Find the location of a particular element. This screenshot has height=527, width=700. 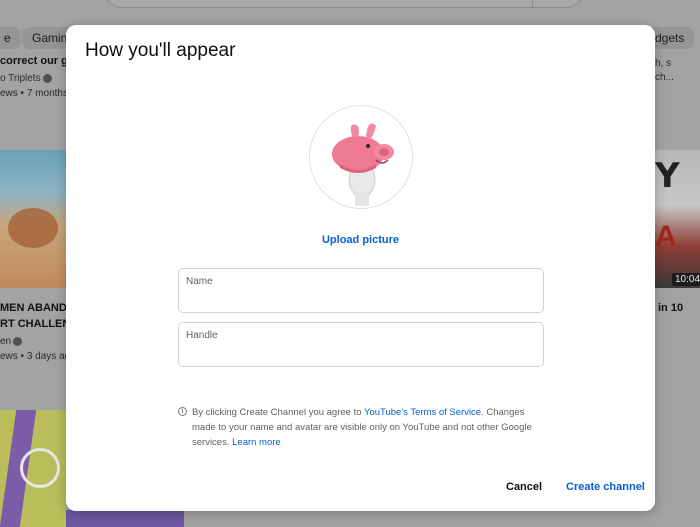

video-title: correct our gr is located at coordinates (36, 61).